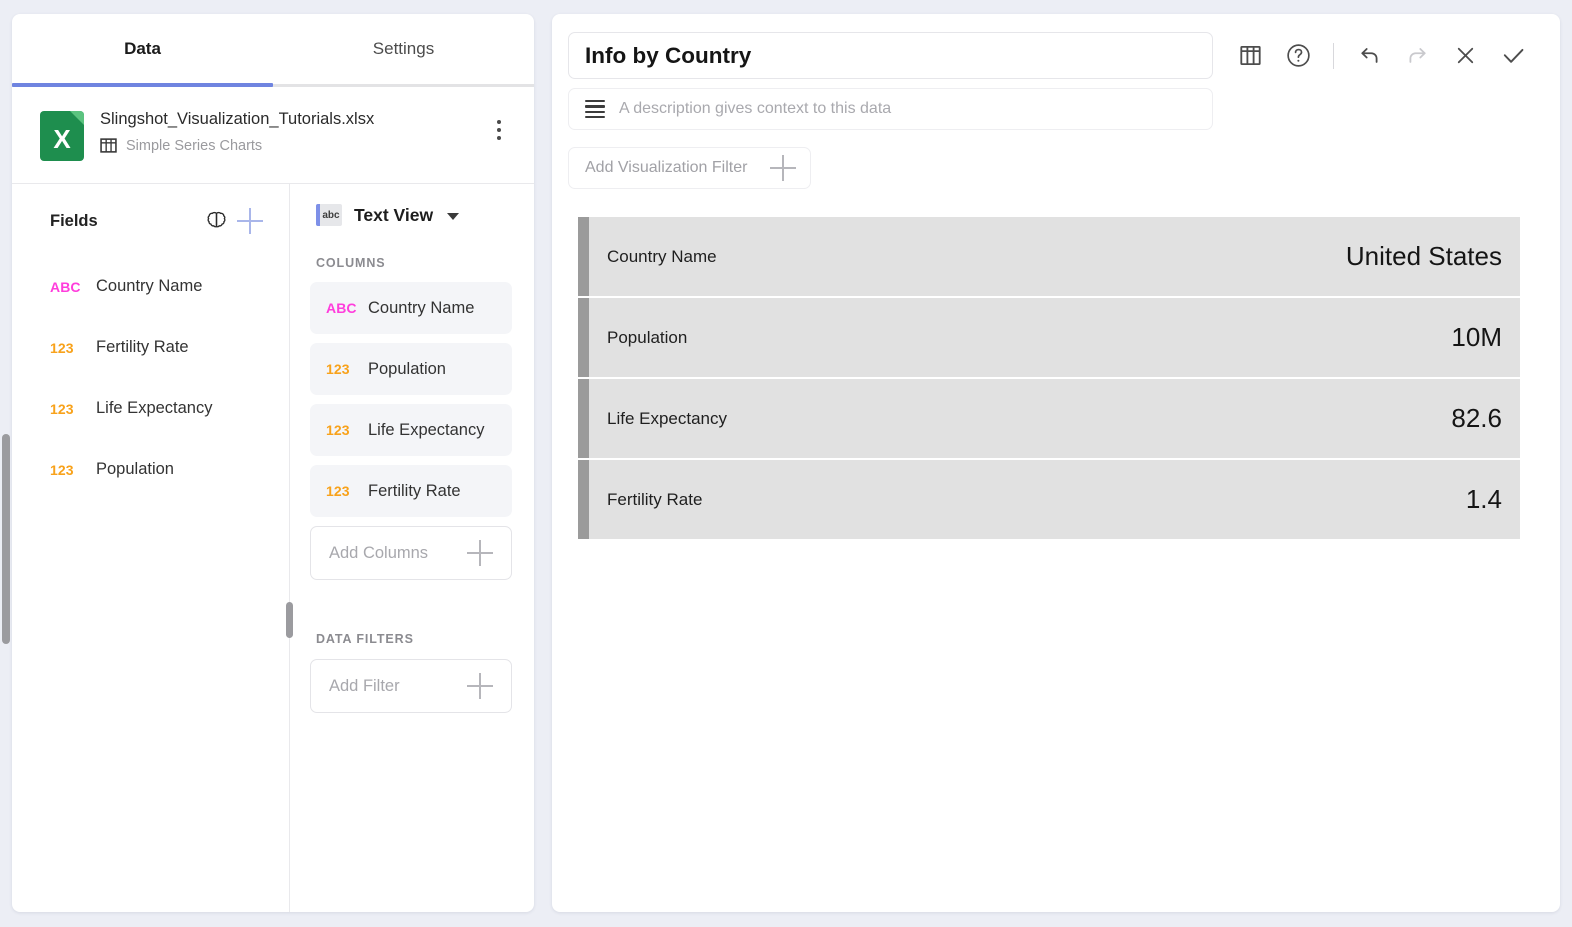 The width and height of the screenshot is (1572, 927). I want to click on visualization-title: Info by Country, so click(668, 55).